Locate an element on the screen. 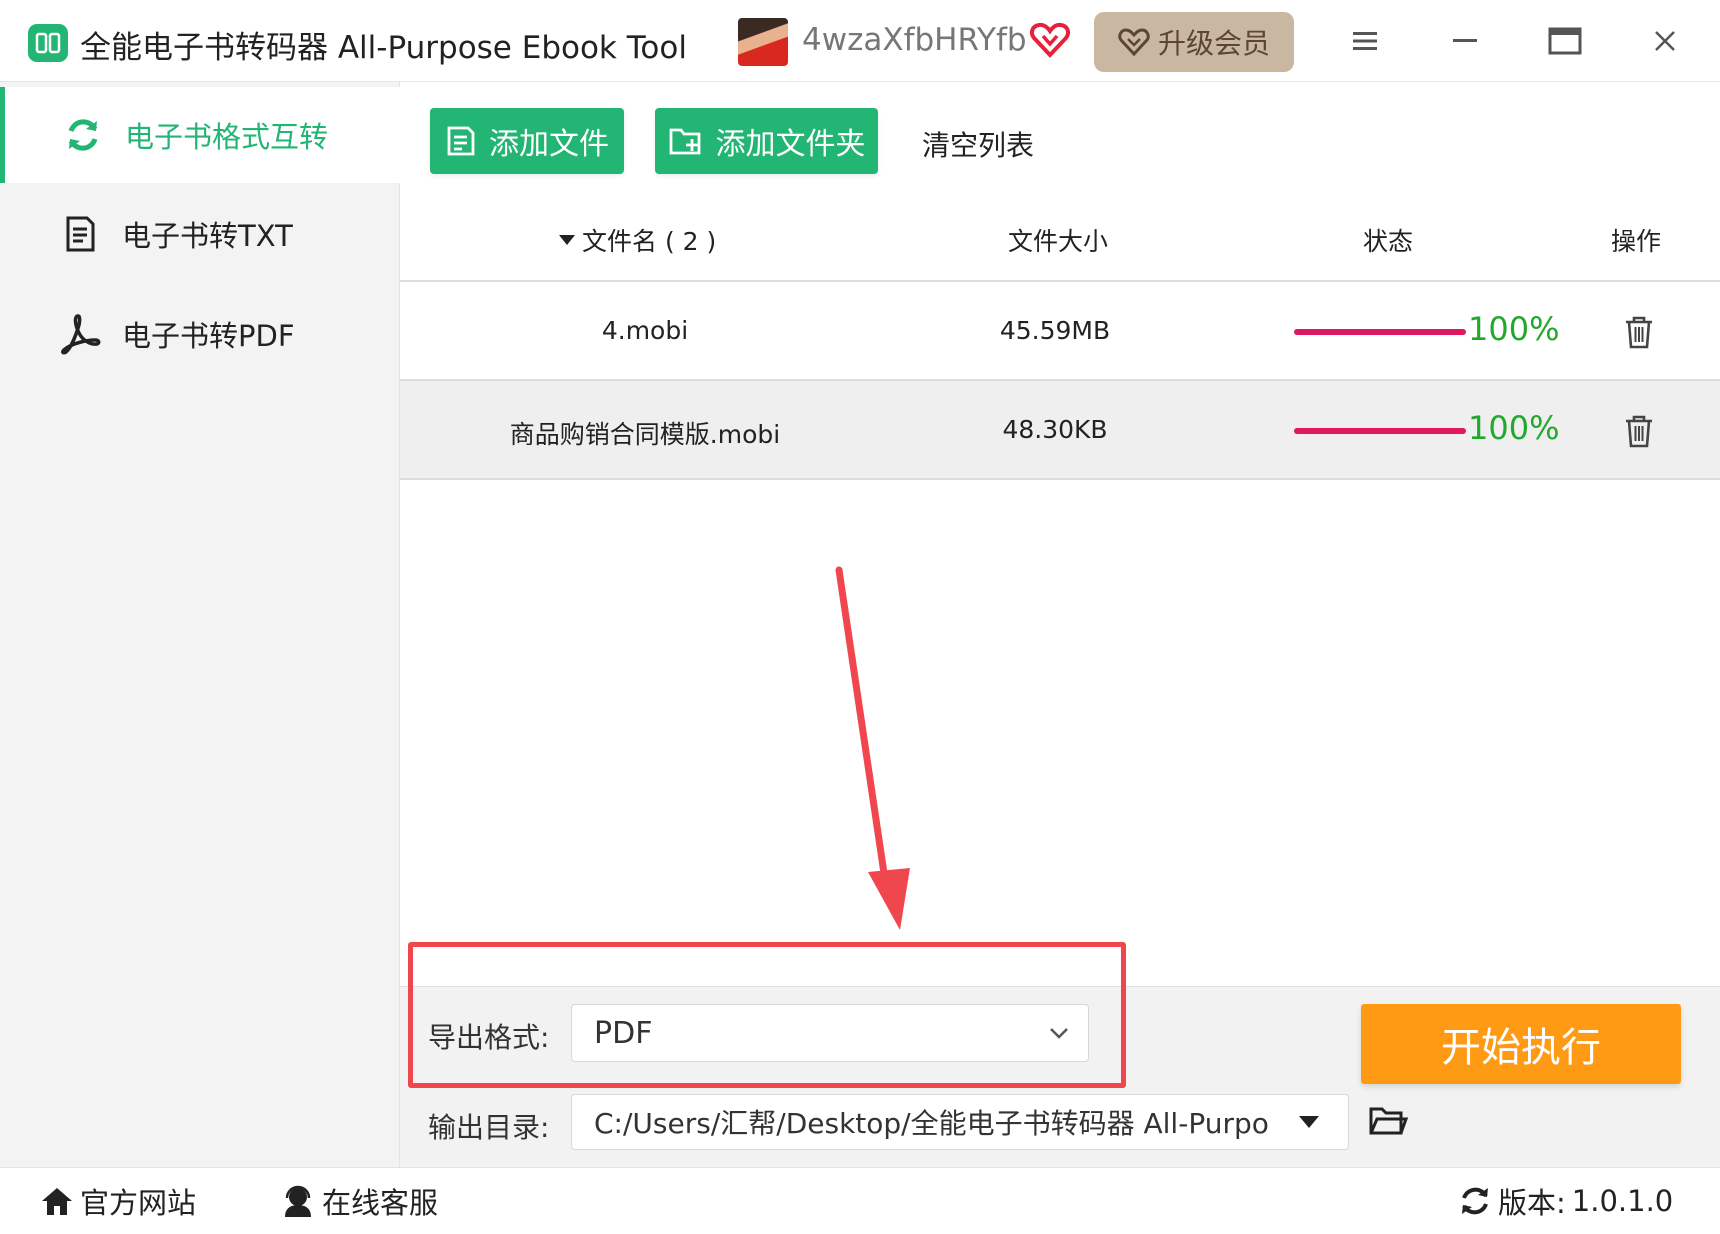 This screenshot has width=1720, height=1234. diamond-icon is located at coordinates (1134, 42).